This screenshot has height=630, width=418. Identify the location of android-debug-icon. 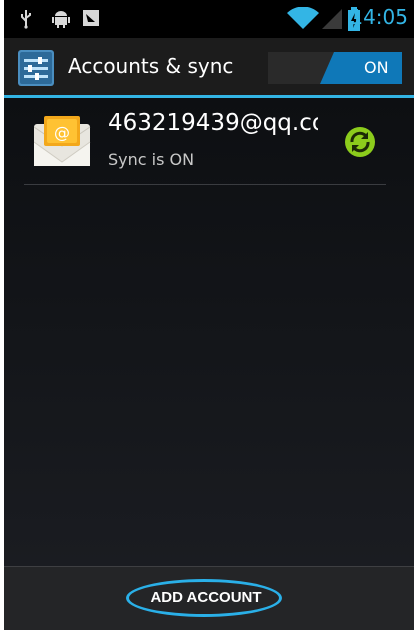
(61, 19).